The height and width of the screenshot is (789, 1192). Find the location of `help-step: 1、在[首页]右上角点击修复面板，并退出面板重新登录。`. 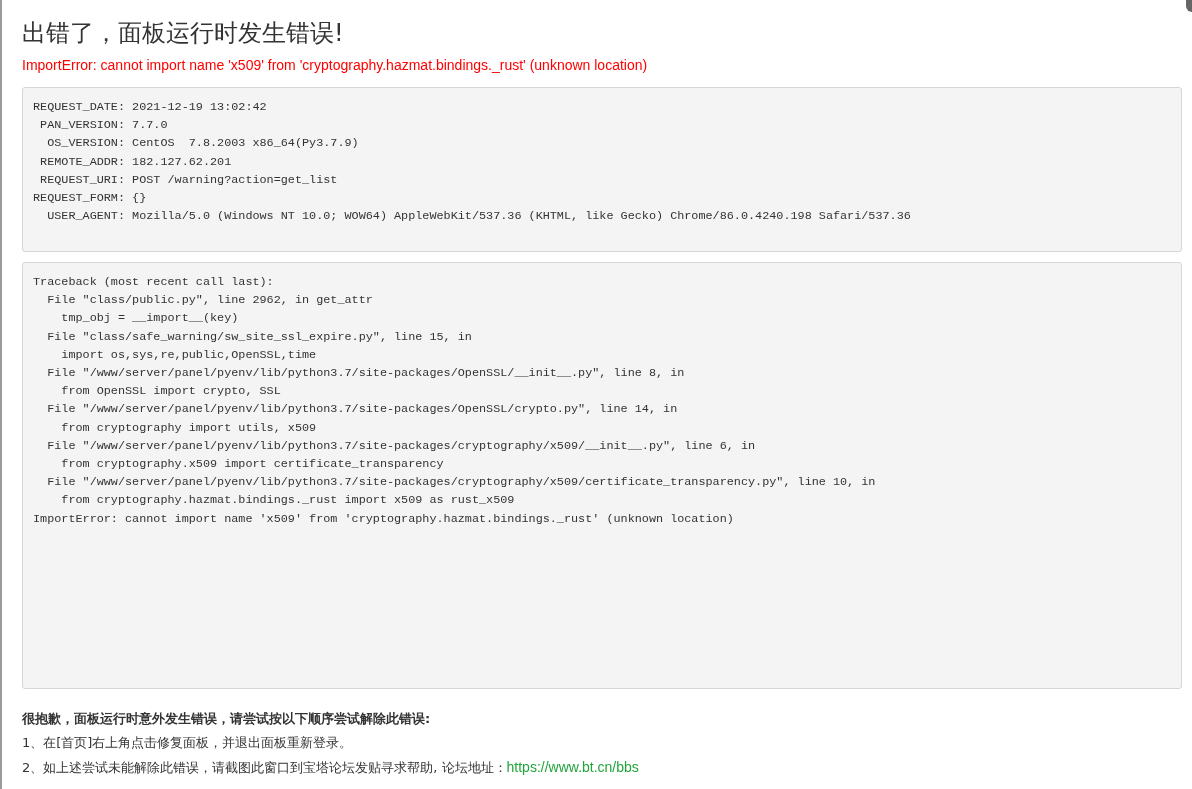

help-step: 1、在[首页]右上角点击修复面板，并退出面板重新登录。 is located at coordinates (602, 743).